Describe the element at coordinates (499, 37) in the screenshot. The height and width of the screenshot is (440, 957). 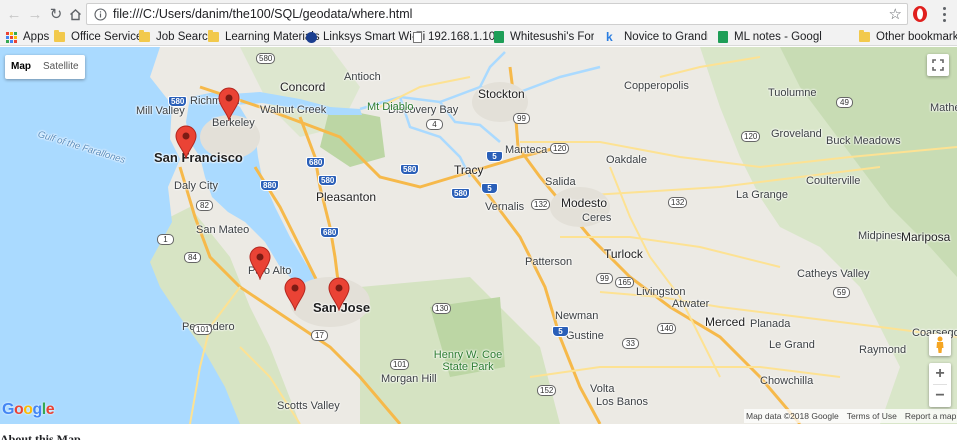
I see `sheets-icon` at that location.